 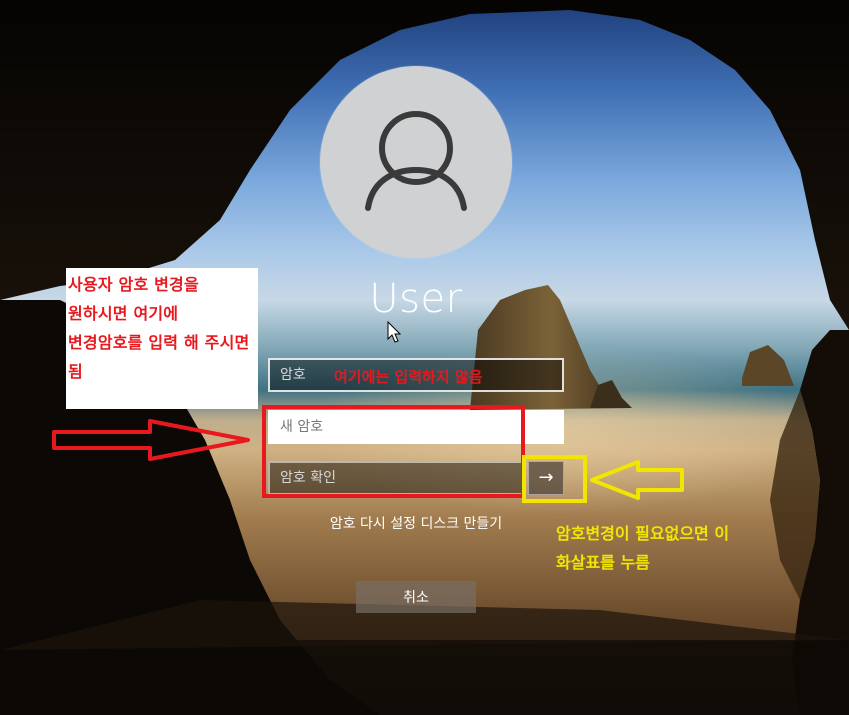 What do you see at coordinates (368, 459) in the screenshot?
I see `annotation-arrows` at bounding box center [368, 459].